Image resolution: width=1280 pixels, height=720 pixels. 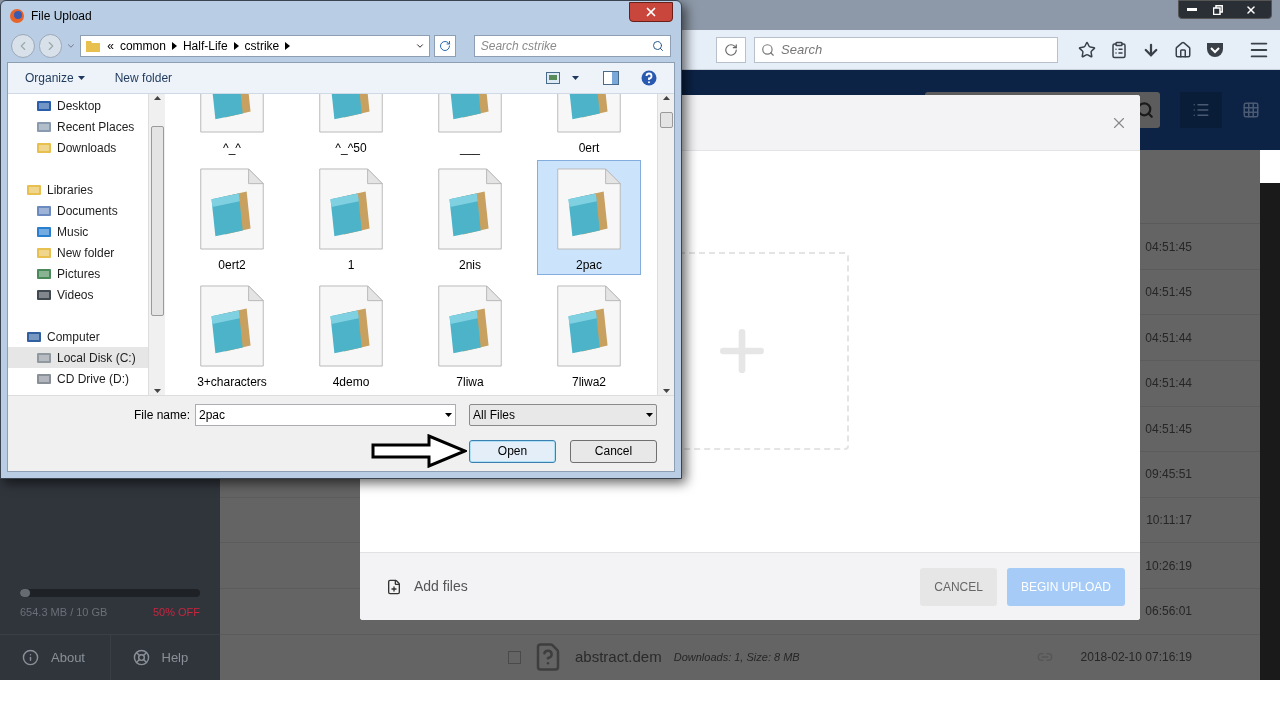 What do you see at coordinates (563, 415) in the screenshot?
I see `file-type-select: All Files` at bounding box center [563, 415].